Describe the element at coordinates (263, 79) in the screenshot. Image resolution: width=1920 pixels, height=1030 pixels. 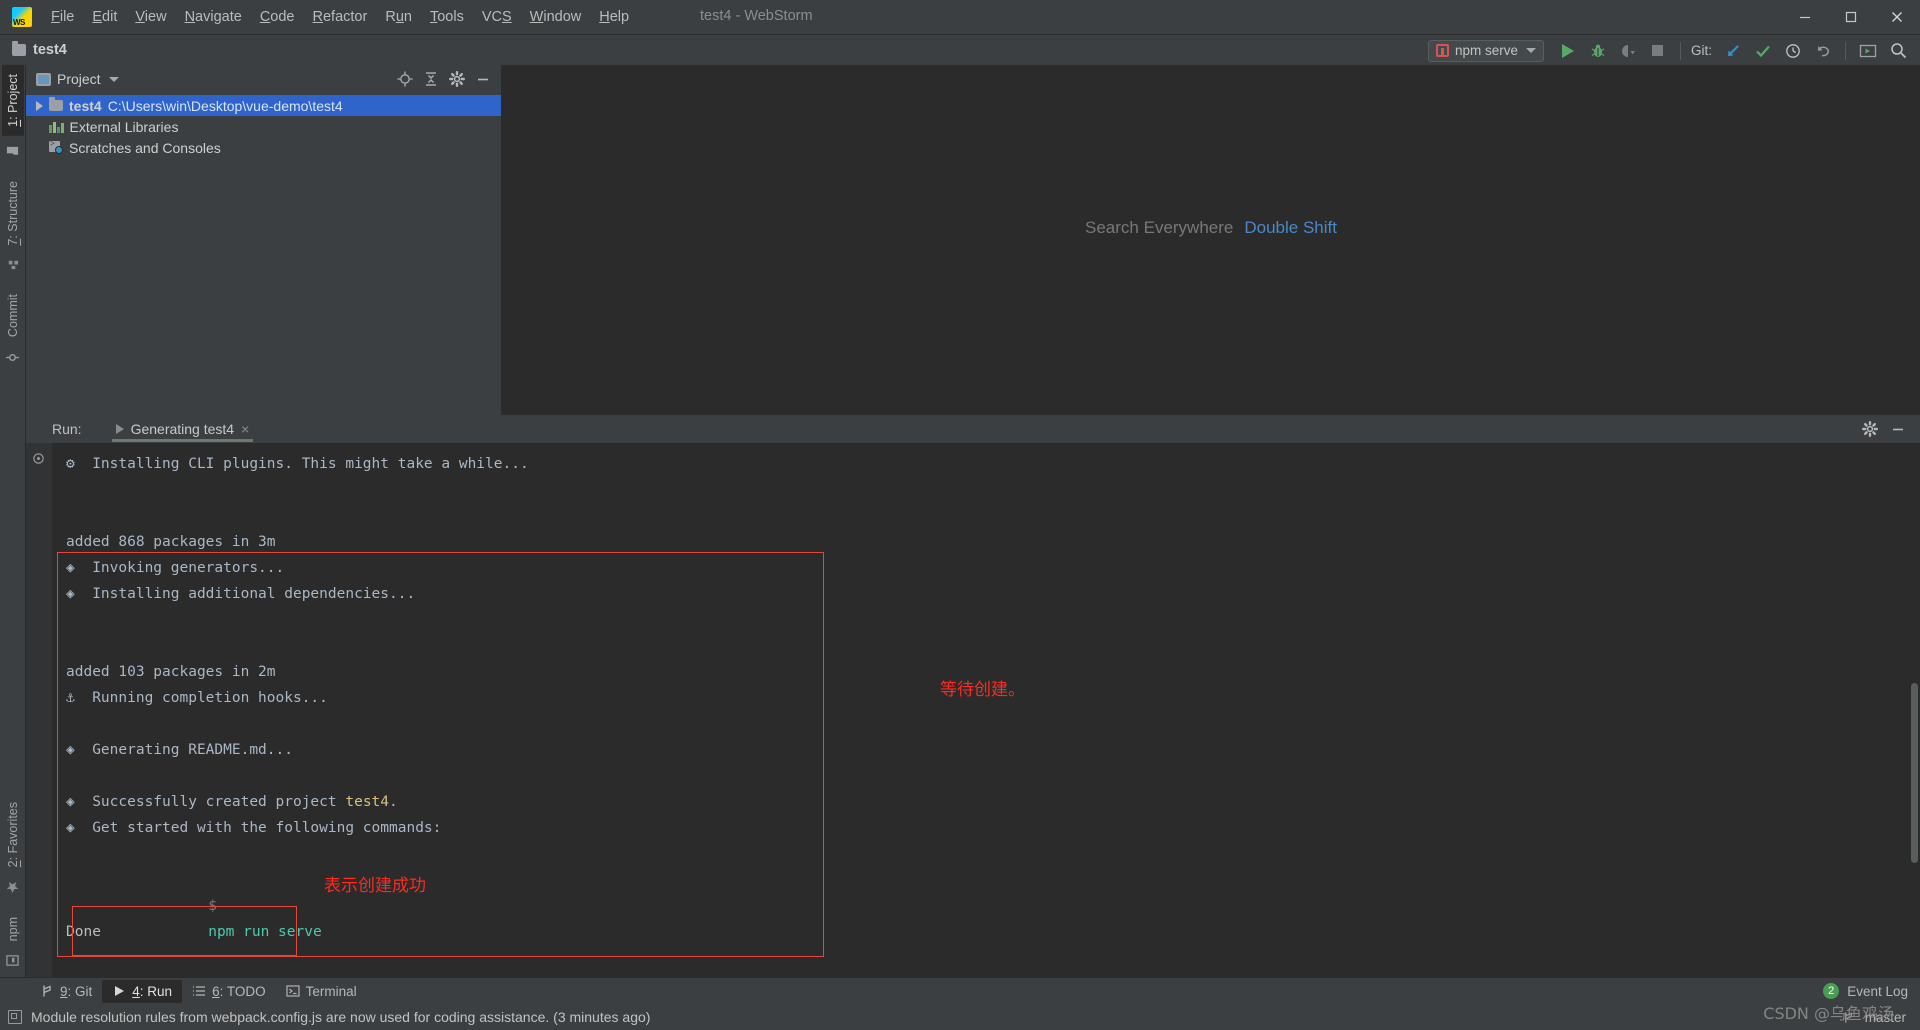
I see `project-panel-header: Project` at that location.